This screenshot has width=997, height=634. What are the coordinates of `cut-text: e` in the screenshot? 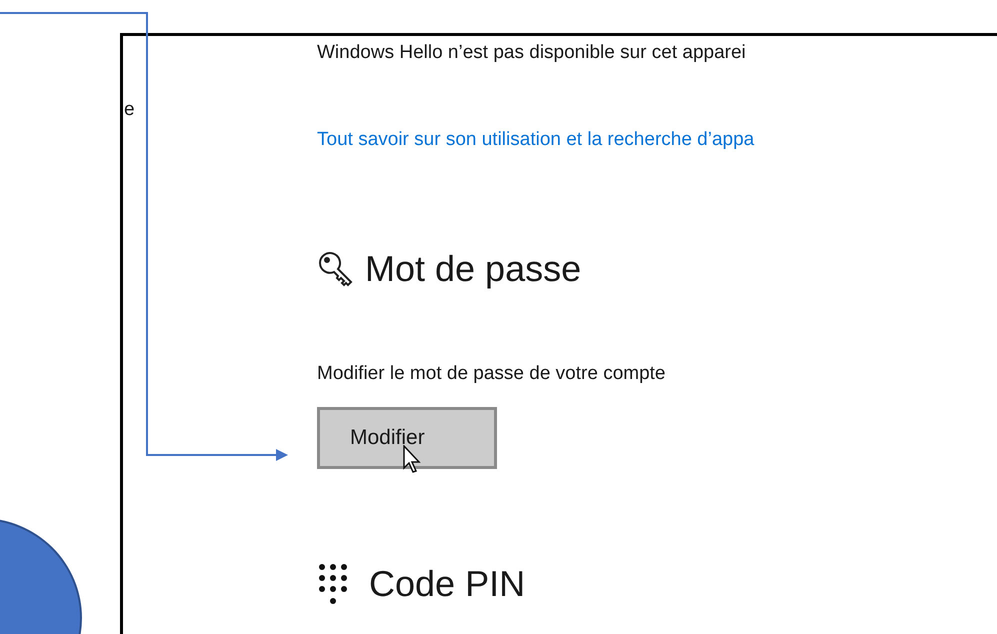 It's located at (129, 109).